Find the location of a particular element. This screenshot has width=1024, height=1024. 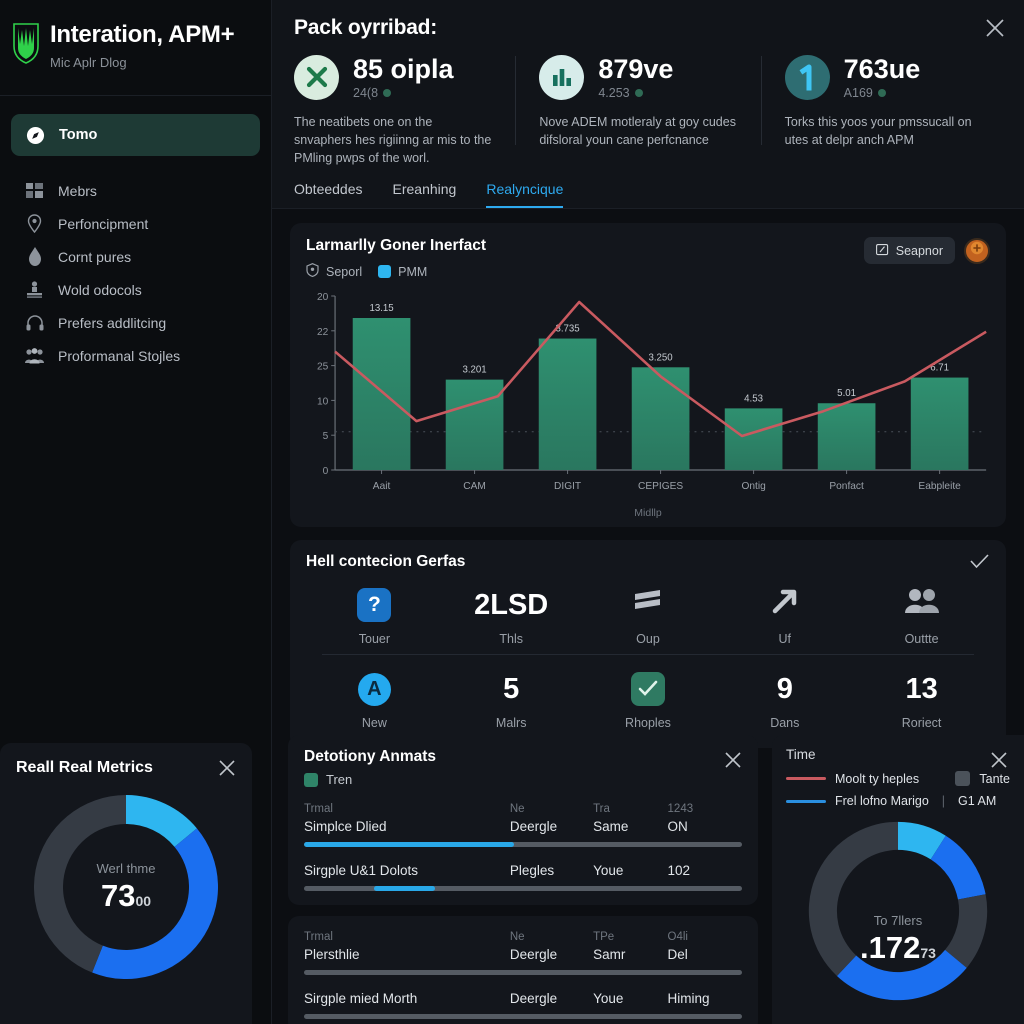

donut-center-label: Werl thme 7300 is located at coordinates (126, 887).